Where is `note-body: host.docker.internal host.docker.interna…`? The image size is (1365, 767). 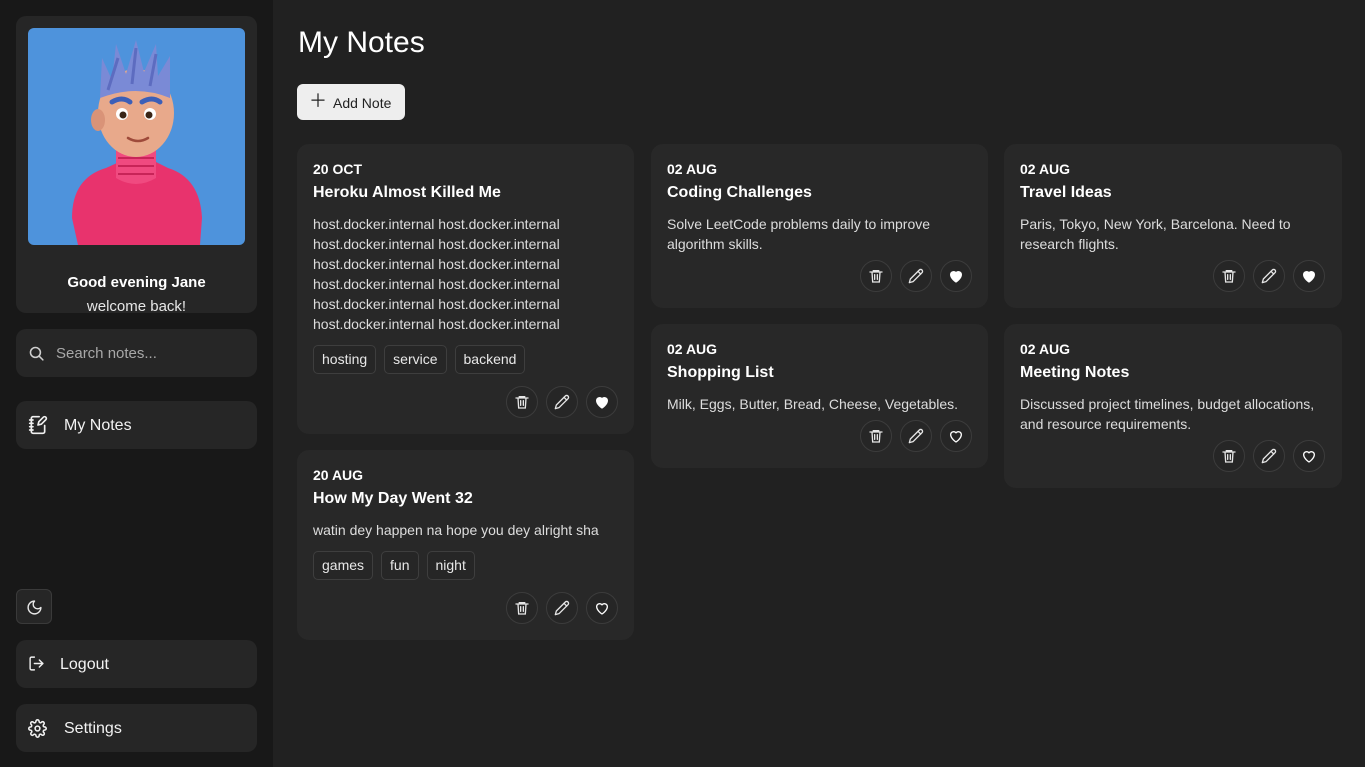 note-body: host.docker.internal host.docker.interna… is located at coordinates (436, 274).